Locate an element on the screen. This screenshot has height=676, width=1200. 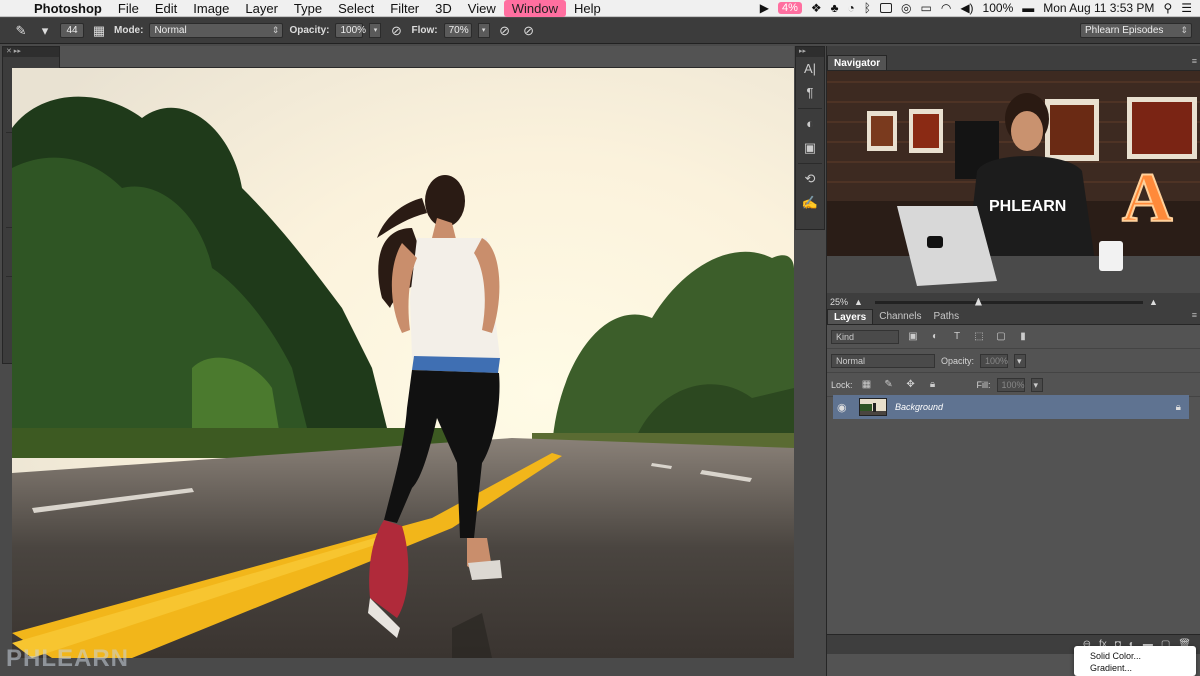
lock-image-icon: ✎ is located at coordinates (889, 384).